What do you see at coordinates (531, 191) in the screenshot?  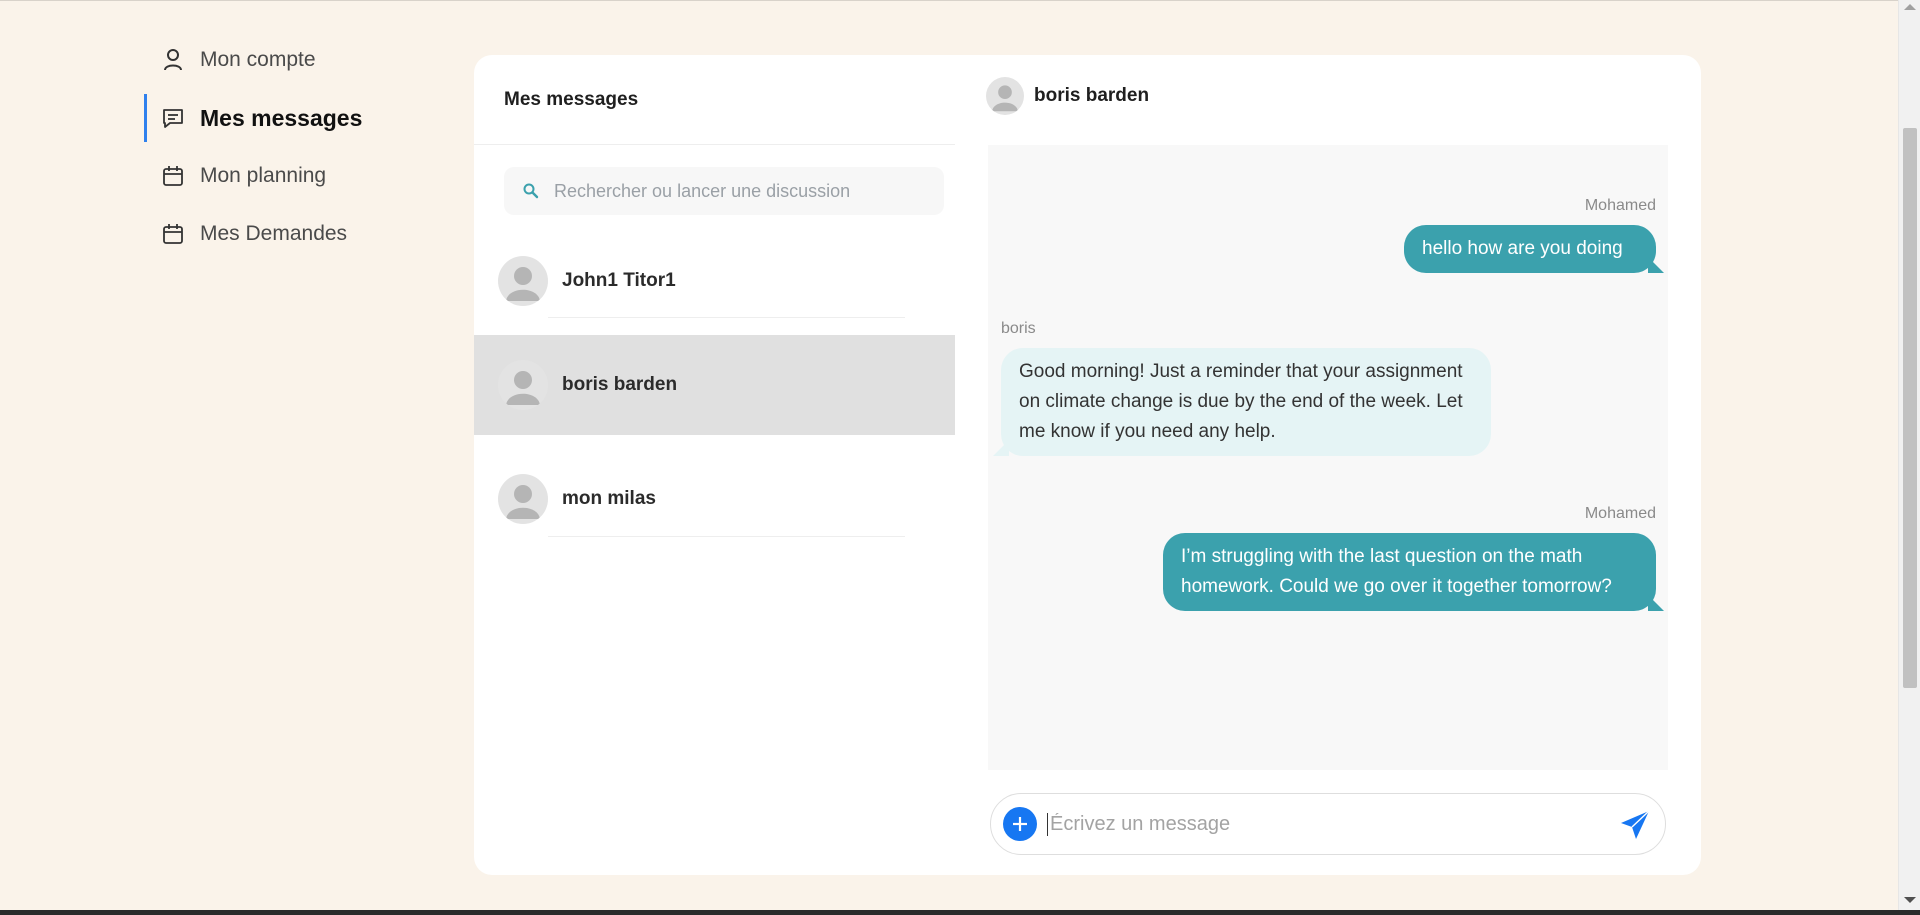 I see `search-icon` at bounding box center [531, 191].